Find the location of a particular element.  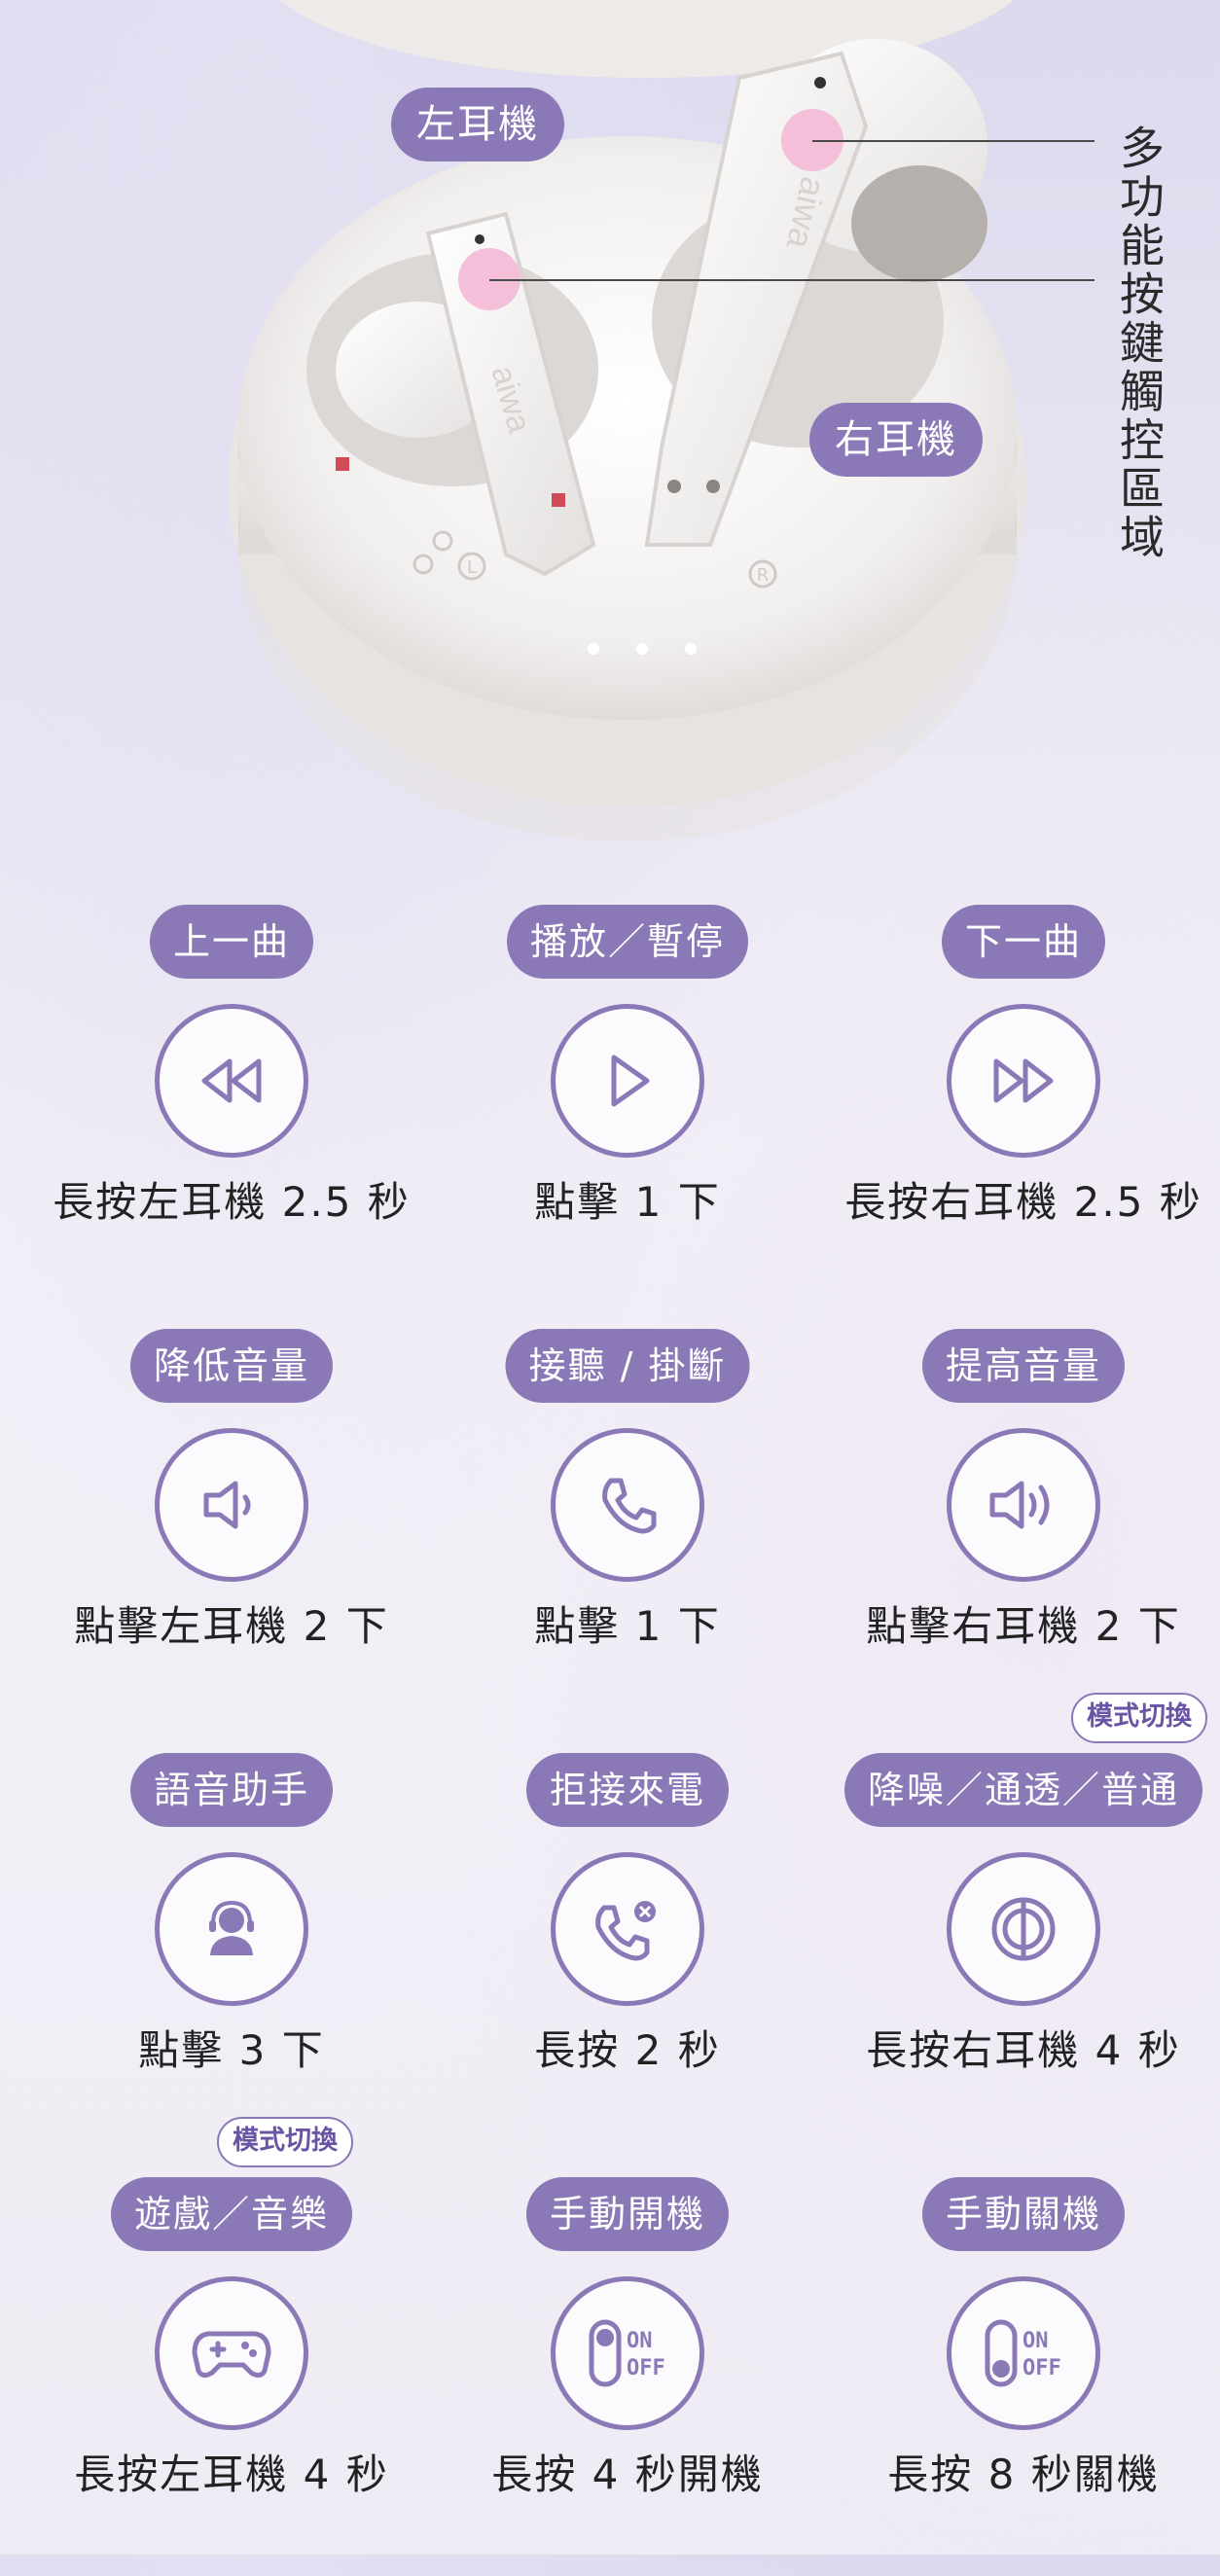

noise-cancel-icon is located at coordinates (1024, 1929).